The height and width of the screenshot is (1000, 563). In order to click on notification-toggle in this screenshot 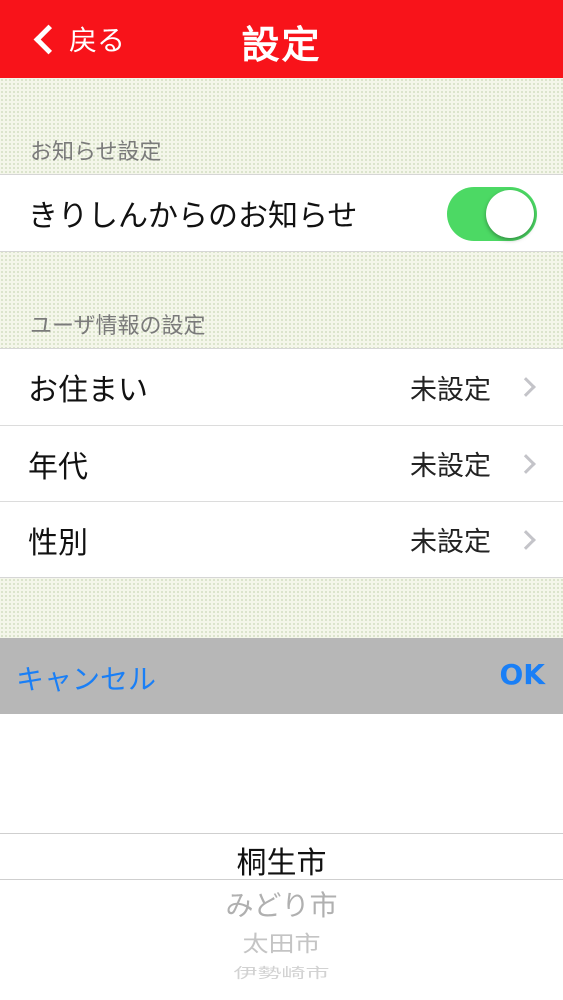, I will do `click(492, 214)`.